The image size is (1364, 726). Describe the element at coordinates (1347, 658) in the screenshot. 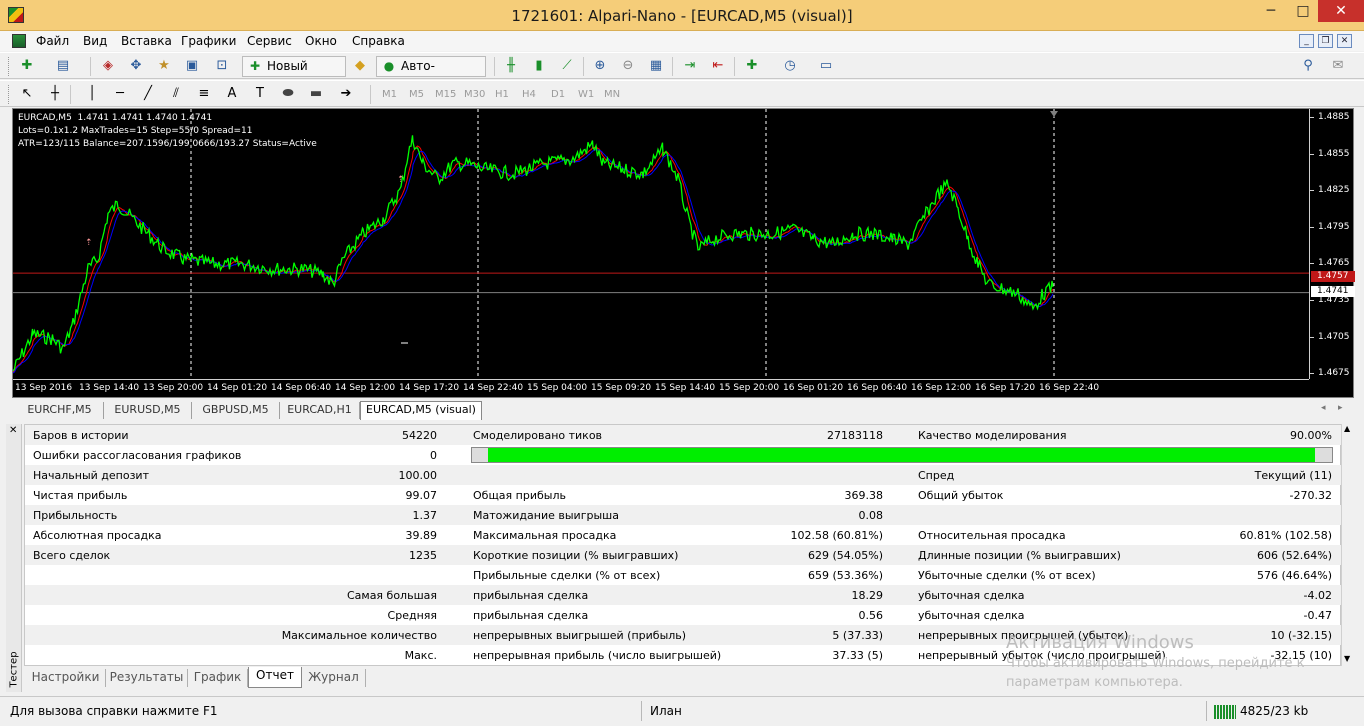

I see `scroll-down-icon: ▼` at that location.